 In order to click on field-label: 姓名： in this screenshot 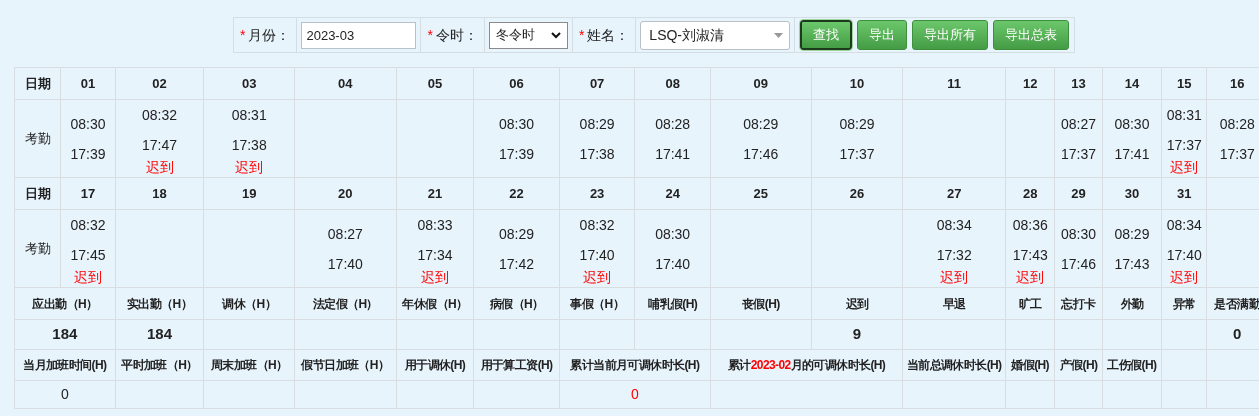, I will do `click(608, 35)`.